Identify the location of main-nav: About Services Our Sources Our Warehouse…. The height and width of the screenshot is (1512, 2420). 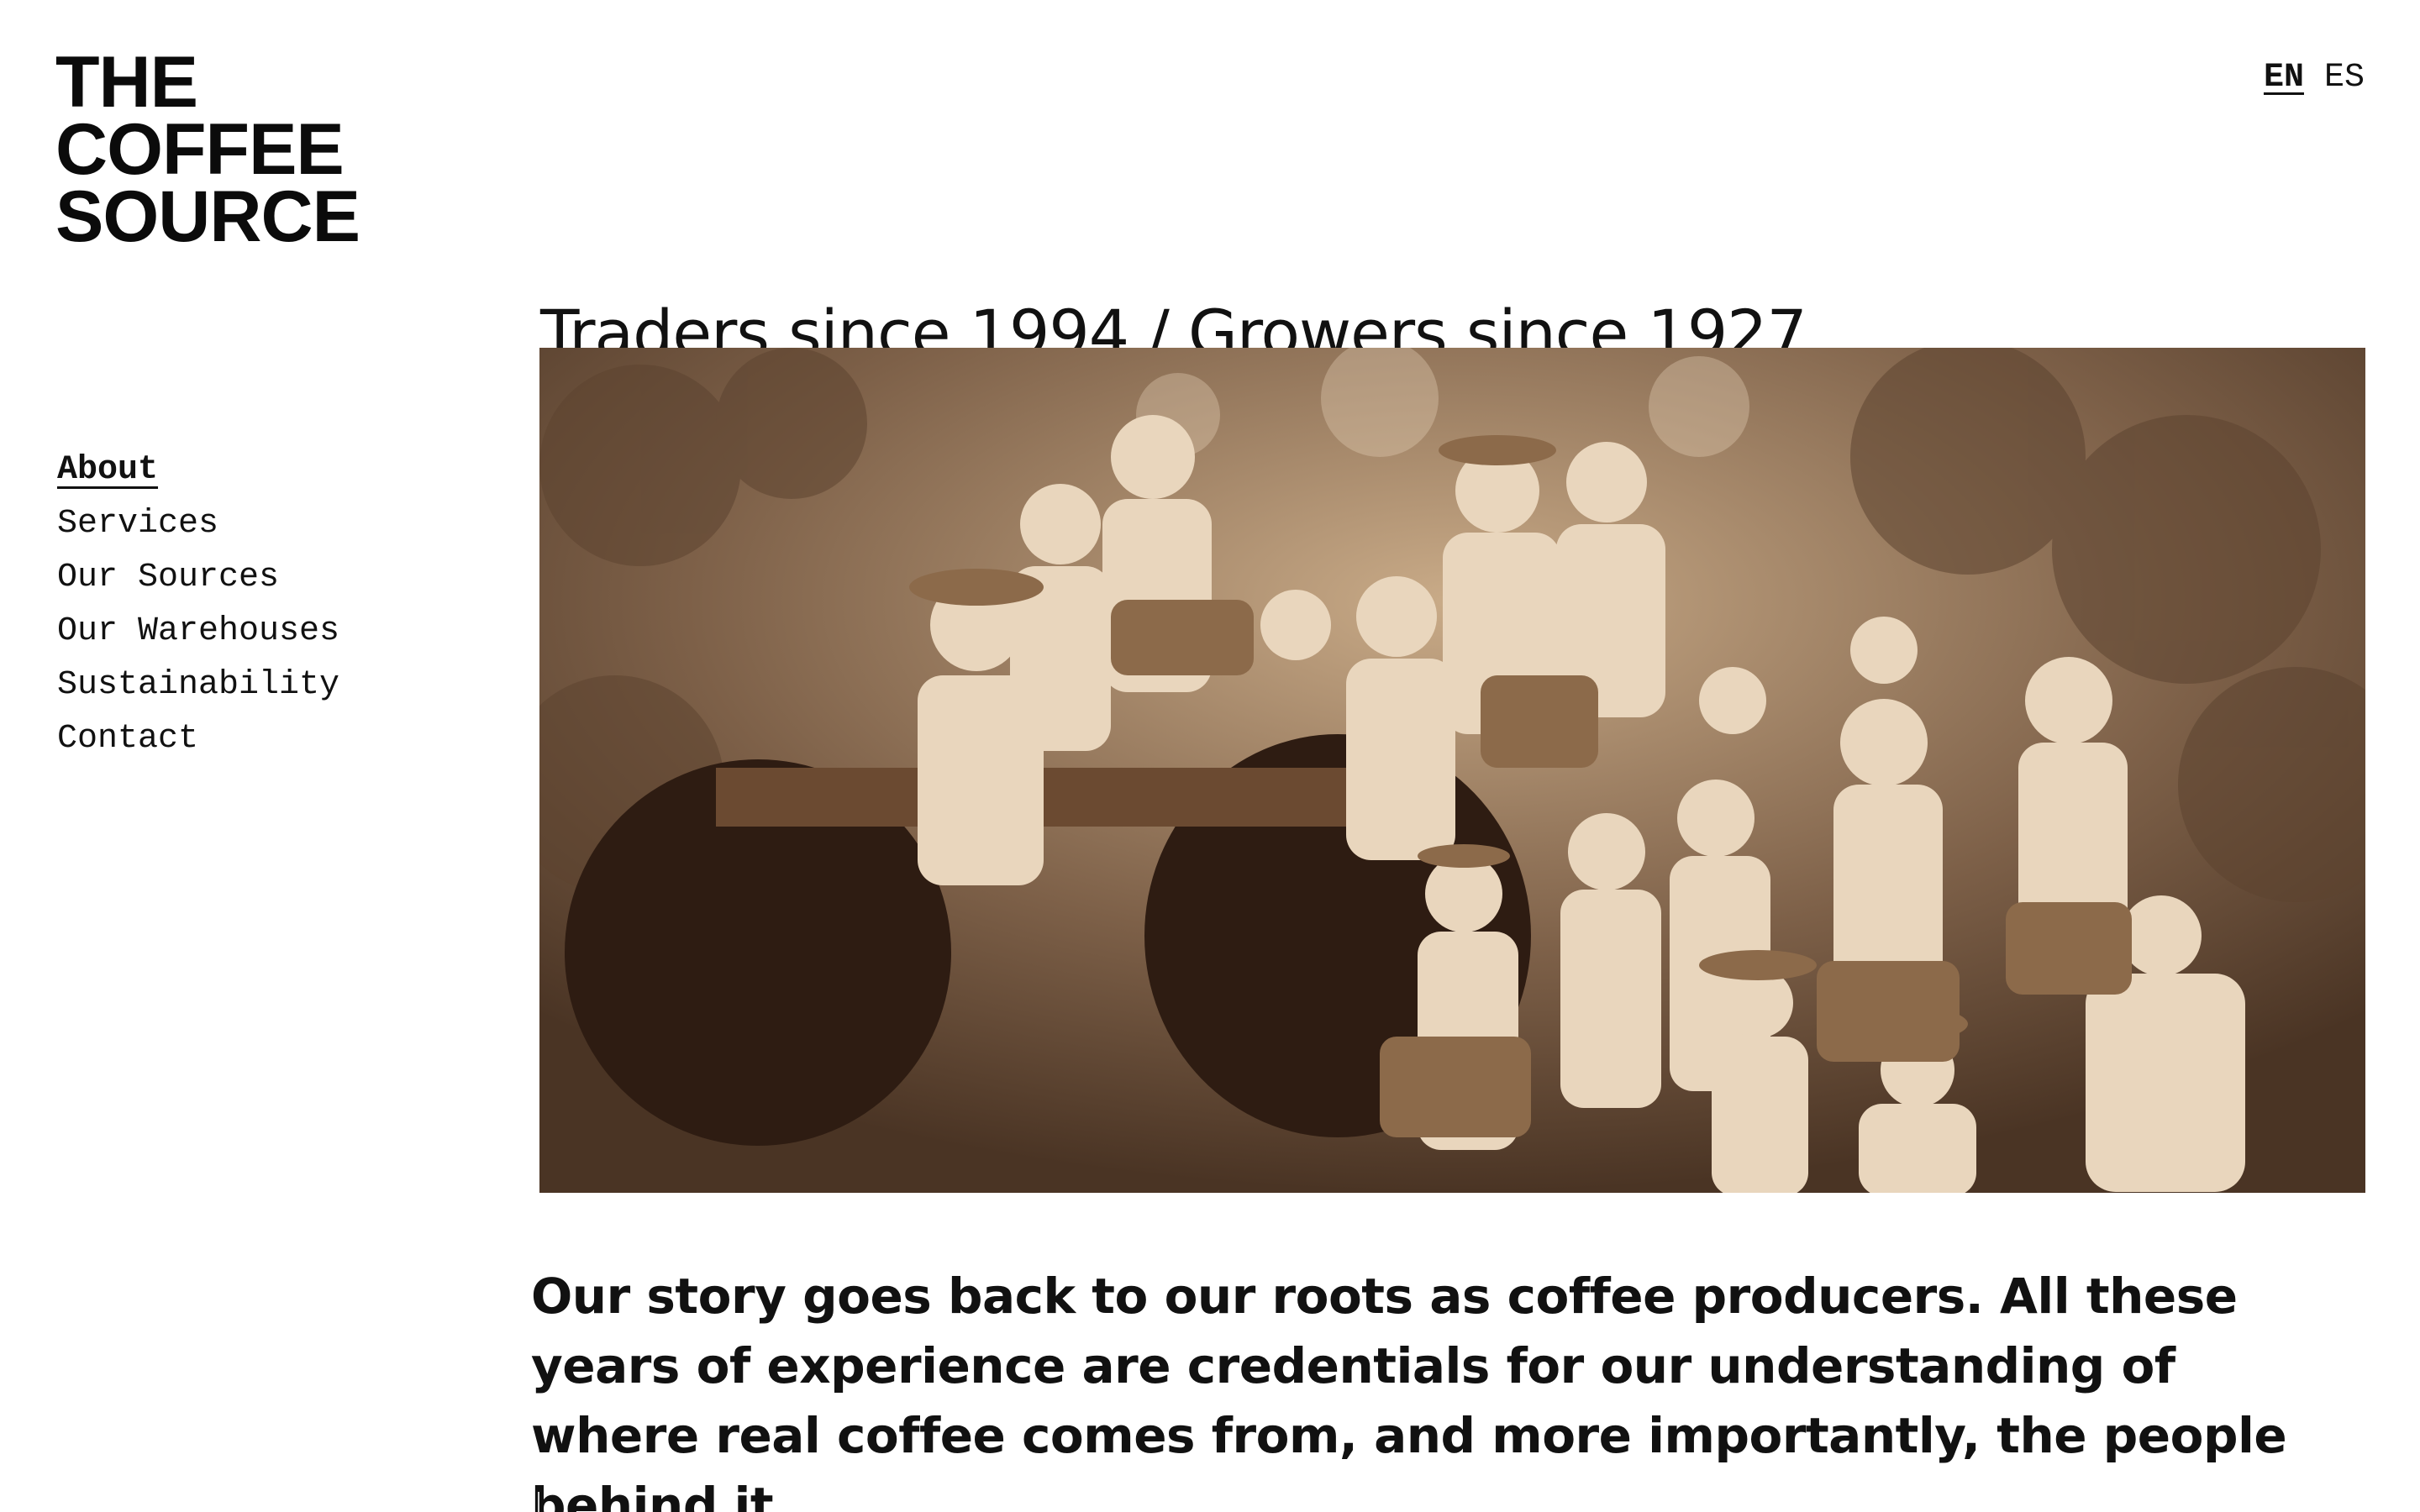
(198, 605).